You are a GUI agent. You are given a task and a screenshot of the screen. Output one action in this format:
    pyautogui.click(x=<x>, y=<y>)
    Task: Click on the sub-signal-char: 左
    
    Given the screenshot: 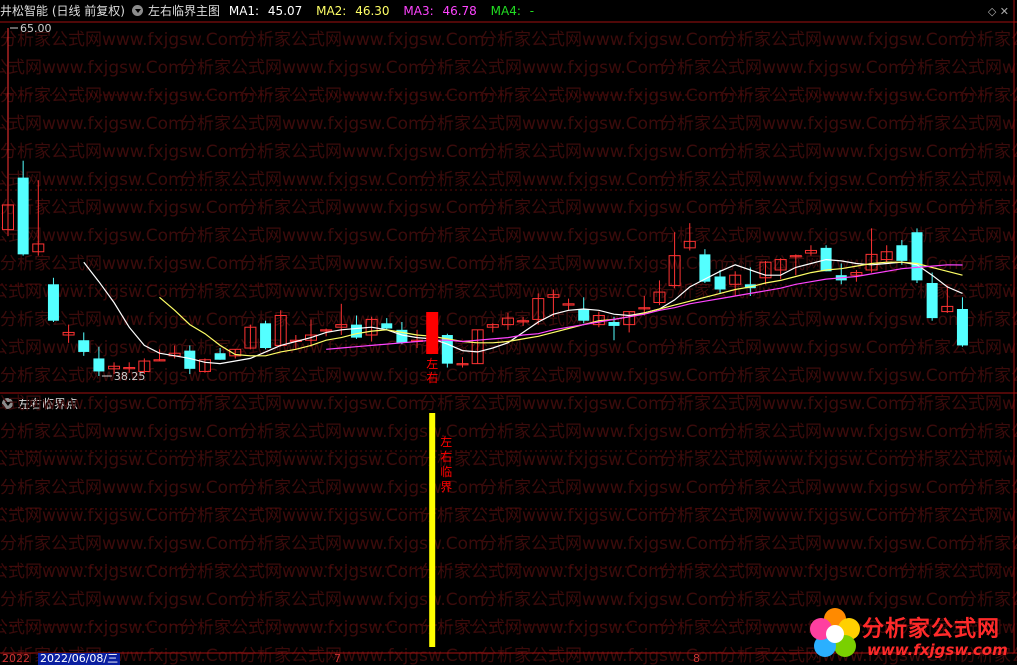 What is the action you would take?
    pyautogui.click(x=446, y=441)
    